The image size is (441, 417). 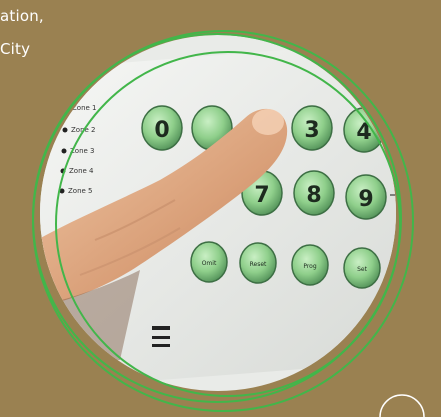 I want to click on zone-label: Zone 4, so click(x=81, y=171).